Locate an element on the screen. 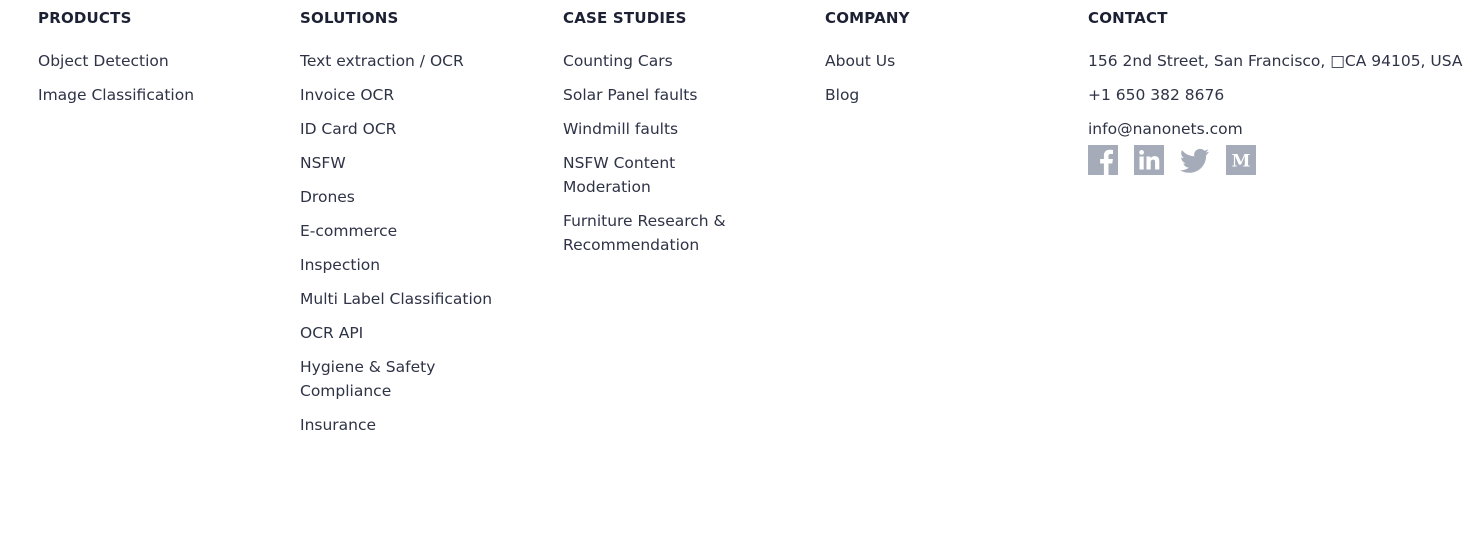 The height and width of the screenshot is (547, 1477). column-heading-contact: CONTACT is located at coordinates (1128, 18).